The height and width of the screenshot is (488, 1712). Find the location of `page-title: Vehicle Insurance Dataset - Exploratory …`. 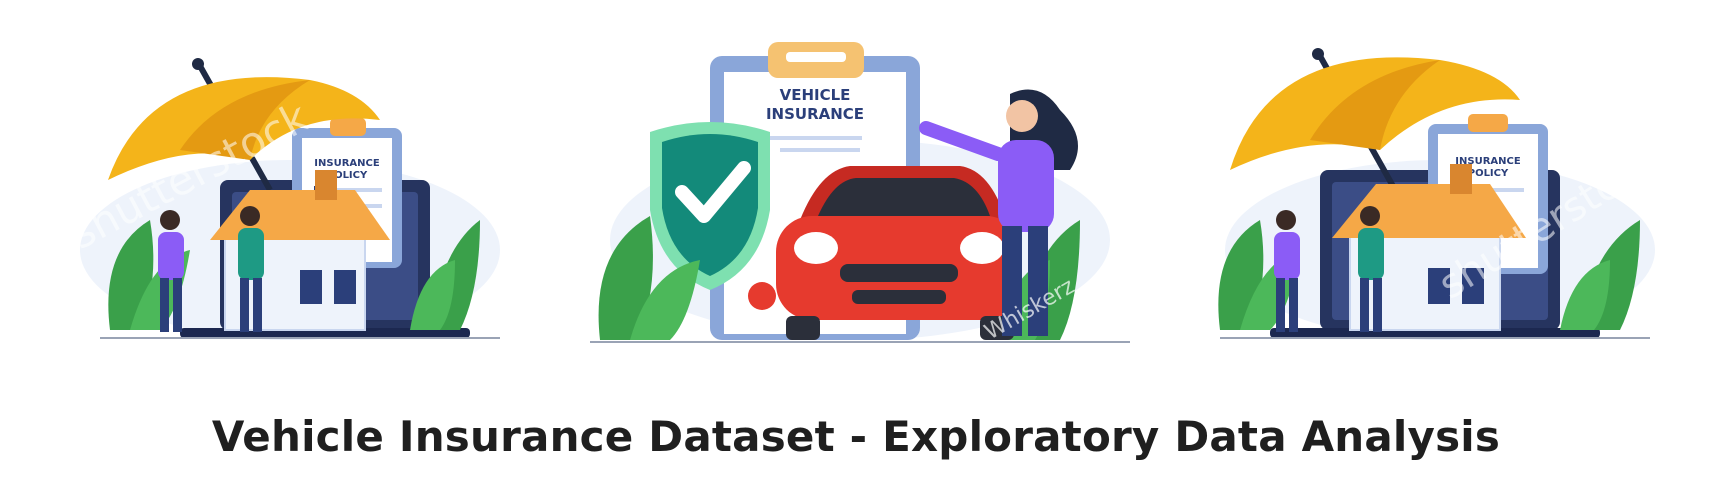

page-title: Vehicle Insurance Dataset - Exploratory … is located at coordinates (856, 436).